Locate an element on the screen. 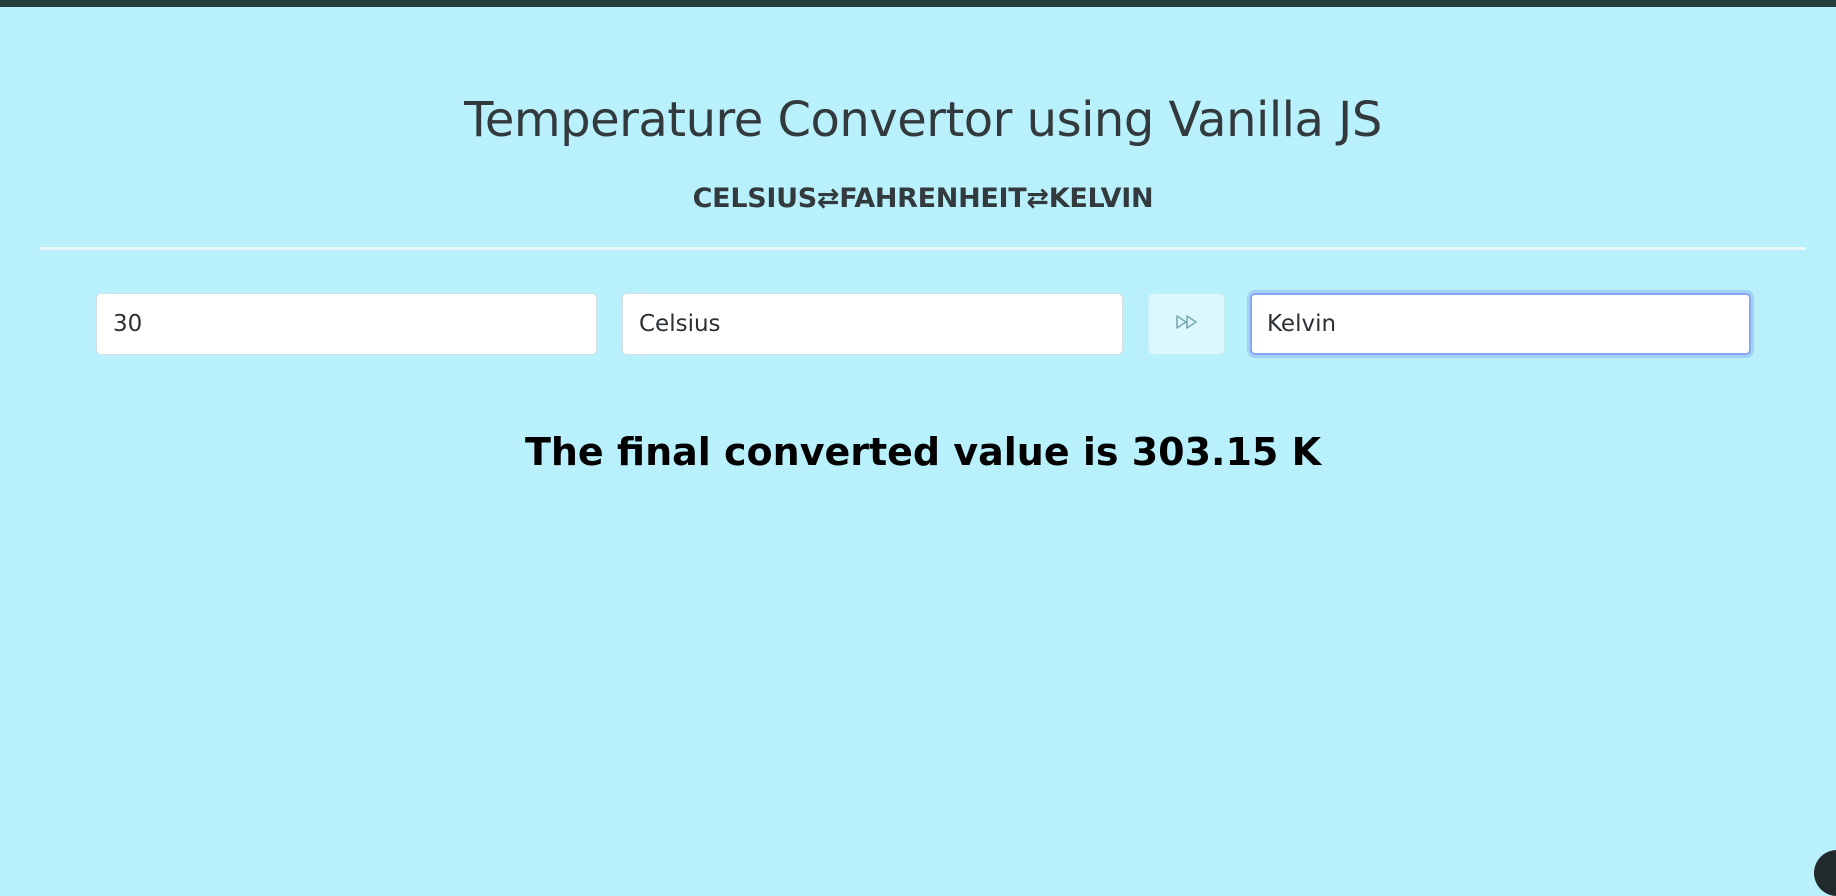 The width and height of the screenshot is (1836, 896). top-bar is located at coordinates (918, 3).